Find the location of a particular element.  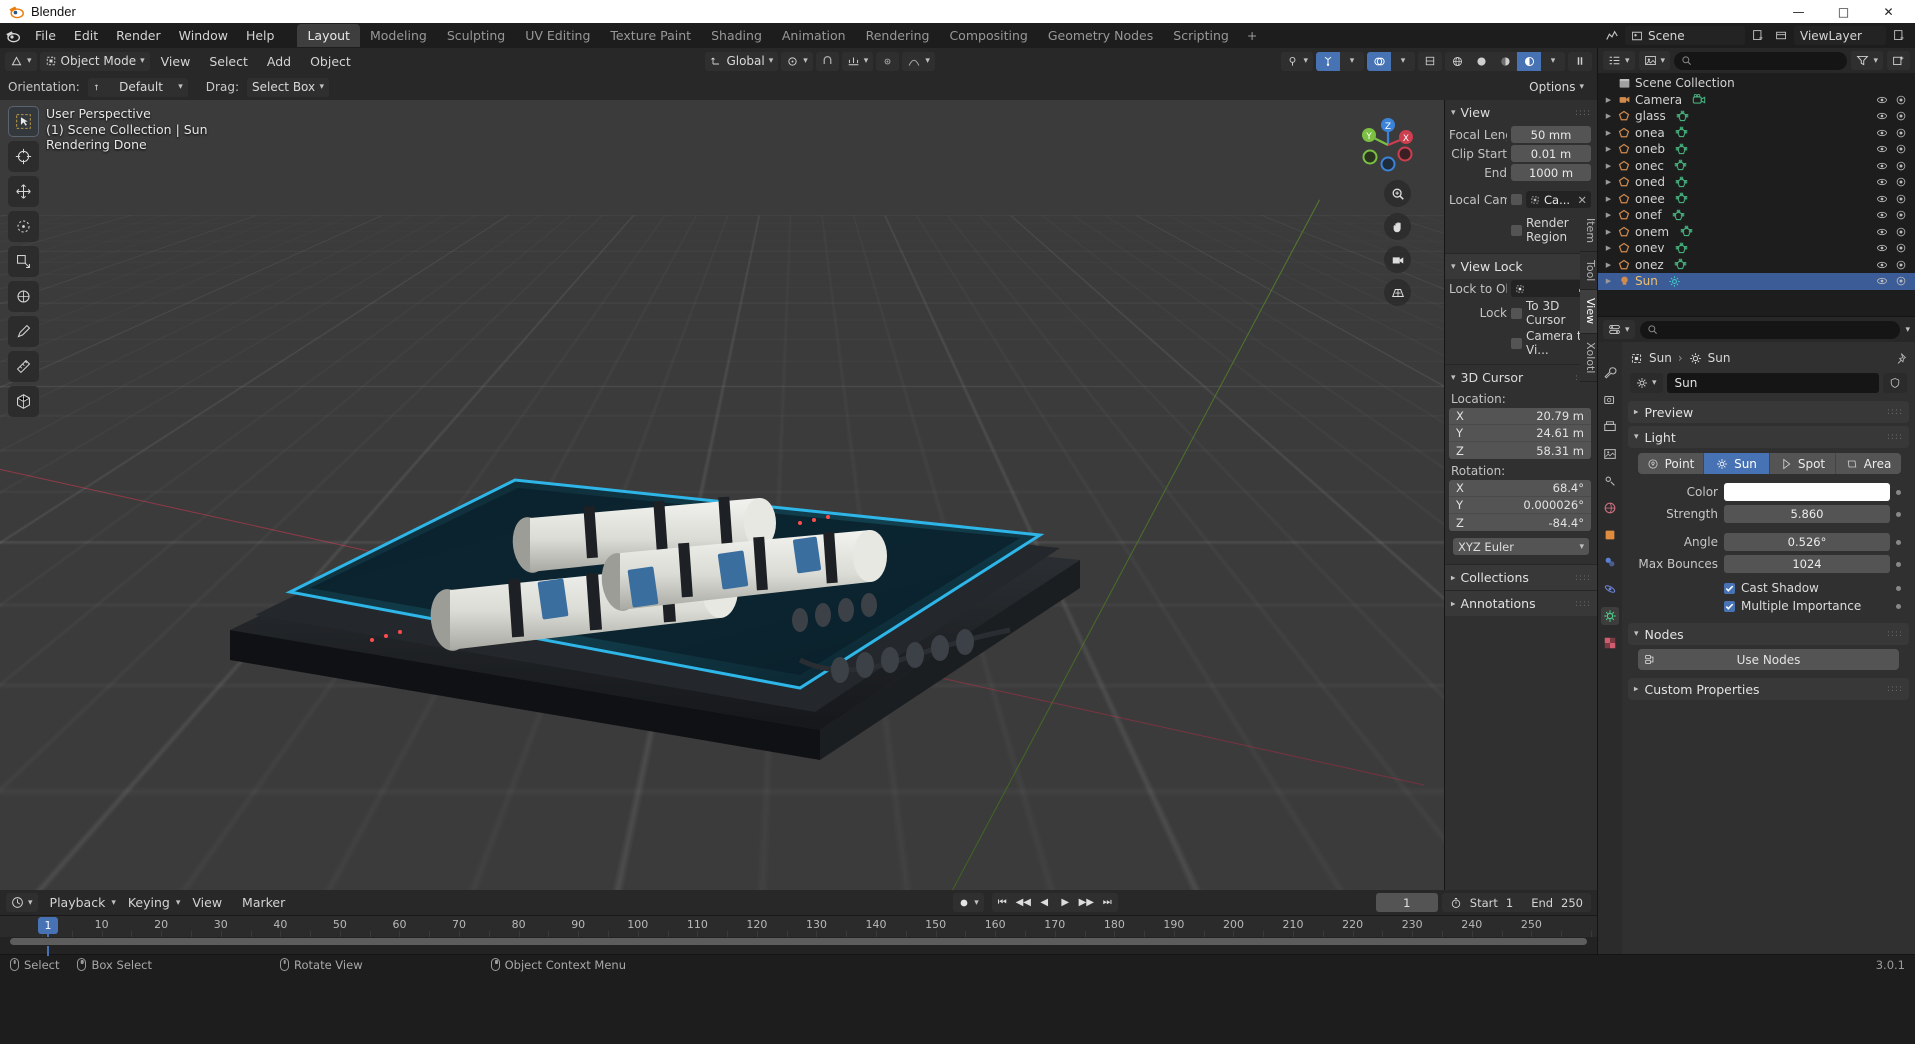

custom-properties-header: ▾ Custom Properties :::: is located at coordinates (1768, 689).